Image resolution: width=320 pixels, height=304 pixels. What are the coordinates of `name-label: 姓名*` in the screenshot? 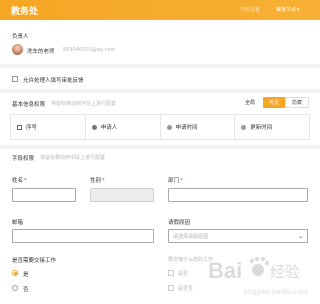 It's located at (19, 180).